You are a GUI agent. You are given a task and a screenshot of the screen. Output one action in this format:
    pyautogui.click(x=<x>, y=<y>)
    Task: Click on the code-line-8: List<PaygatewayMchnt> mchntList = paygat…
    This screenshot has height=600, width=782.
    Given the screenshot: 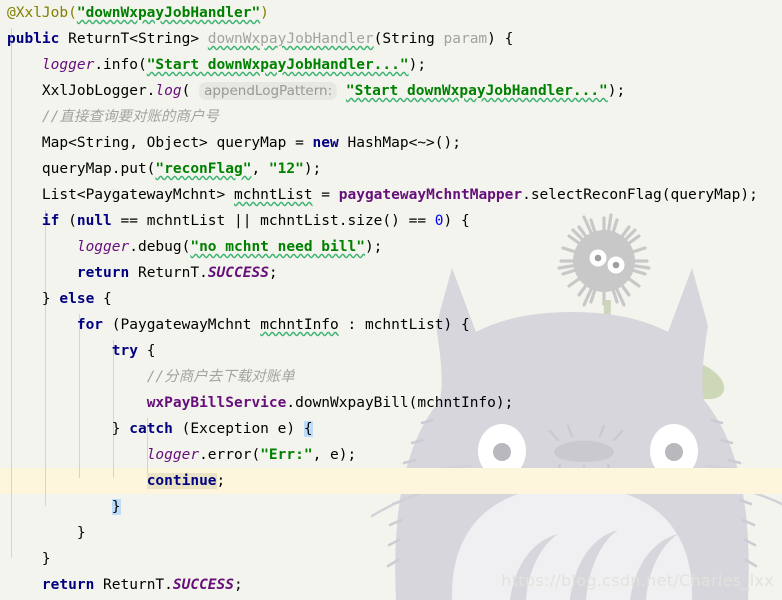 What is the action you would take?
    pyautogui.click(x=382, y=195)
    